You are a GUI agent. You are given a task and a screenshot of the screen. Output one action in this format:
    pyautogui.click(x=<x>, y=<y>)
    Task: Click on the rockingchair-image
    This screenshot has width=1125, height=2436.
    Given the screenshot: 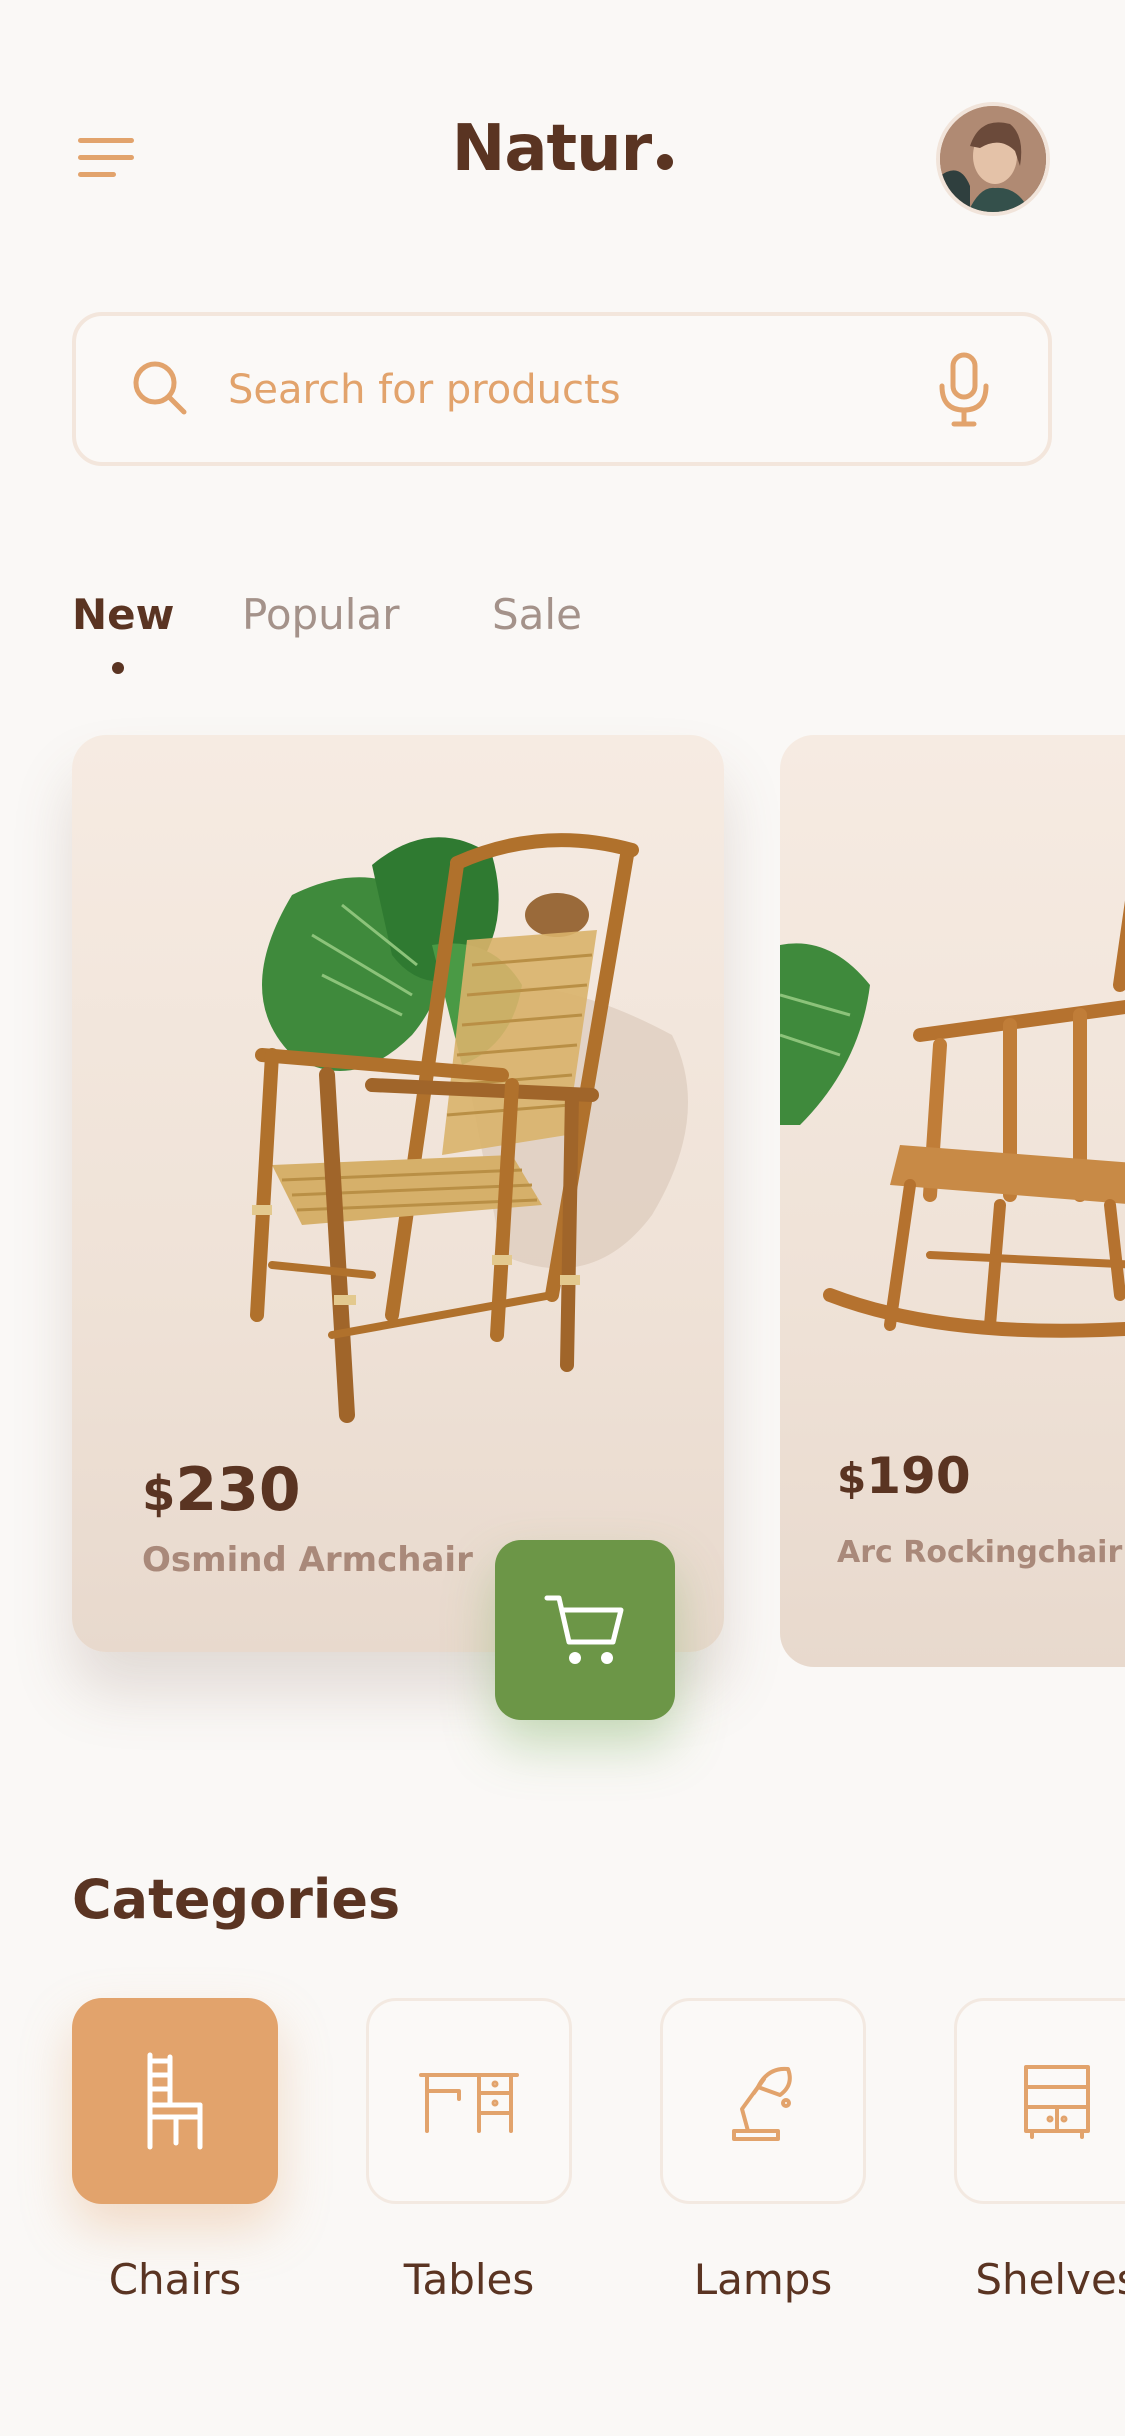 What is the action you would take?
    pyautogui.click(x=952, y=1119)
    